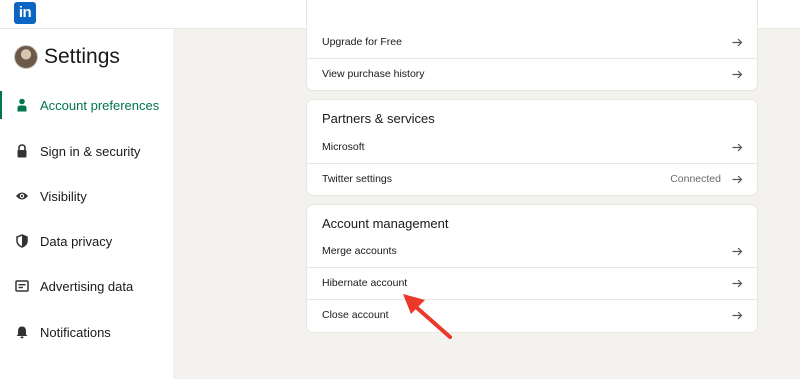 This screenshot has height=379, width=800. I want to click on sidebar-item-sign-in-security: Sign in & security, so click(86, 151).